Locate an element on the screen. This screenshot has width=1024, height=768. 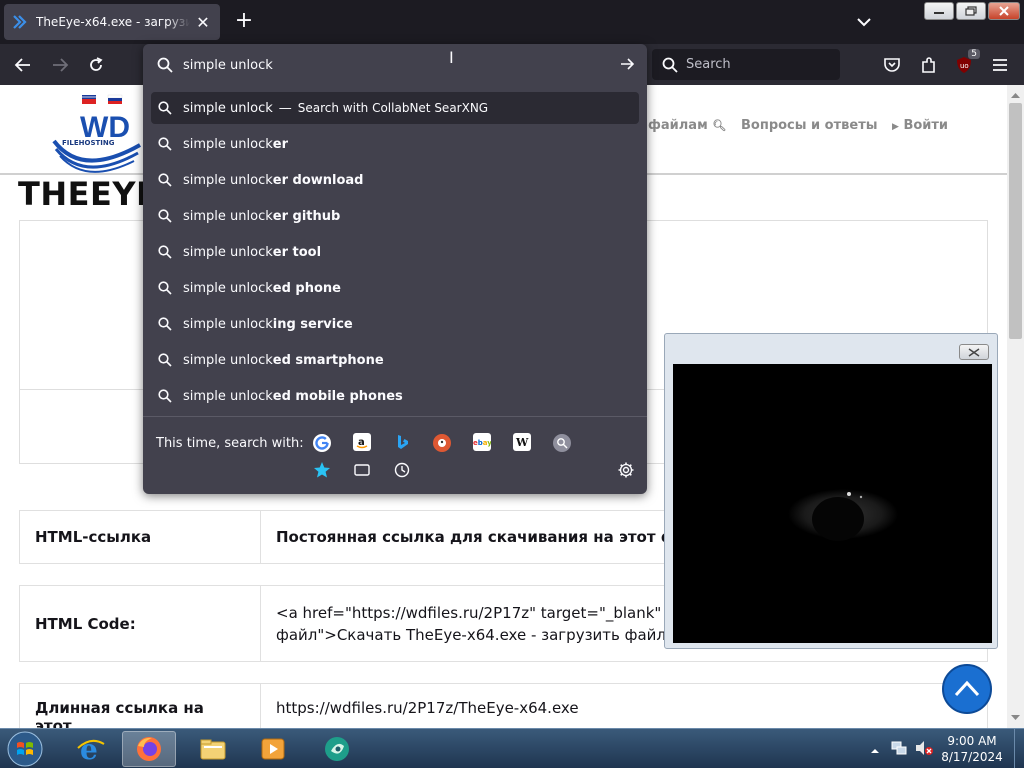
search-bar: Search is located at coordinates (746, 64).